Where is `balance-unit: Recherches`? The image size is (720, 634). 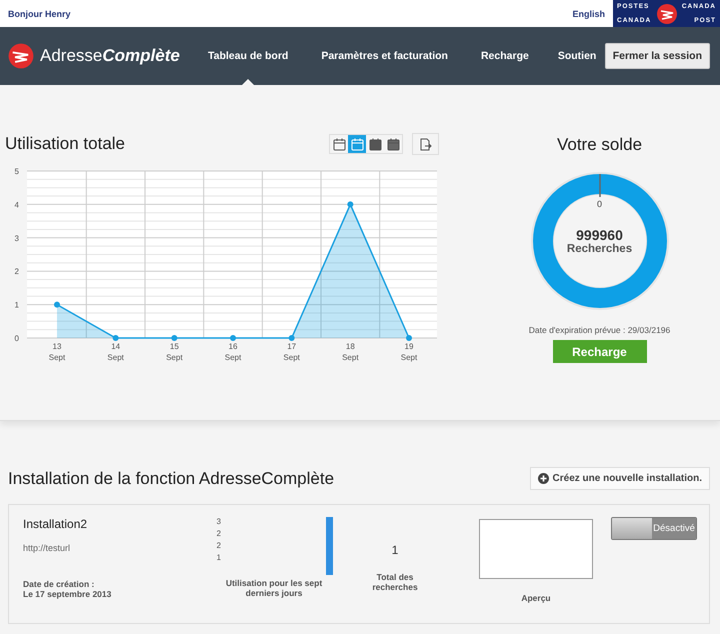 balance-unit: Recherches is located at coordinates (599, 249).